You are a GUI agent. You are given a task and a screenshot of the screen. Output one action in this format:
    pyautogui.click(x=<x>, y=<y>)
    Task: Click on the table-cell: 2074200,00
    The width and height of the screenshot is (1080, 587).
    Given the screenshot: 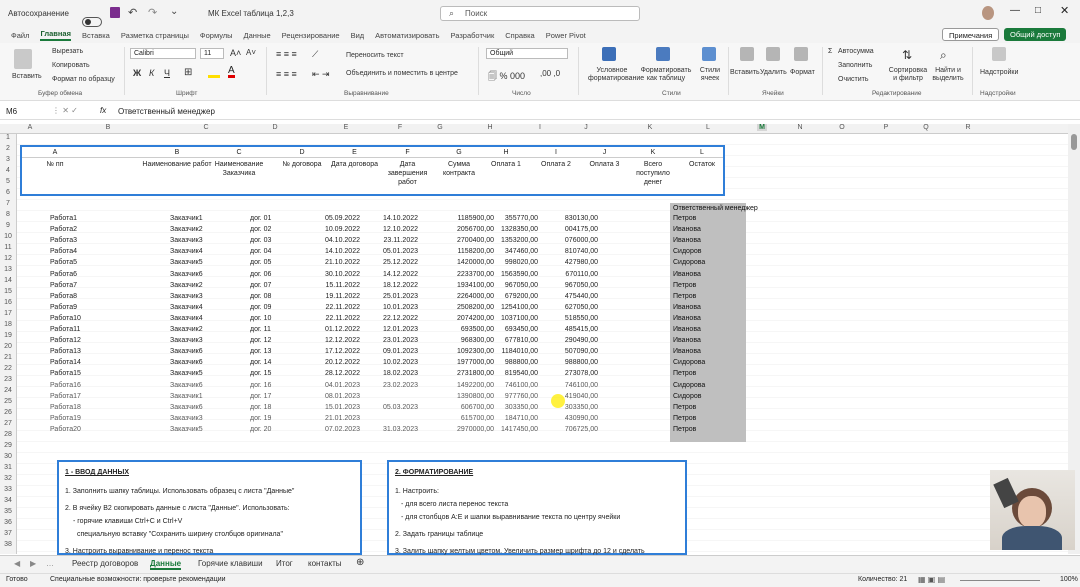 What is the action you would take?
    pyautogui.click(x=472, y=318)
    